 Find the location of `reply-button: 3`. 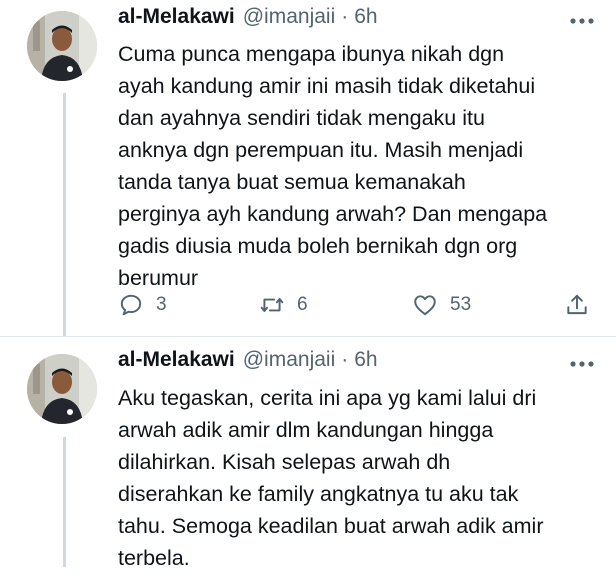

reply-button: 3 is located at coordinates (142, 305).